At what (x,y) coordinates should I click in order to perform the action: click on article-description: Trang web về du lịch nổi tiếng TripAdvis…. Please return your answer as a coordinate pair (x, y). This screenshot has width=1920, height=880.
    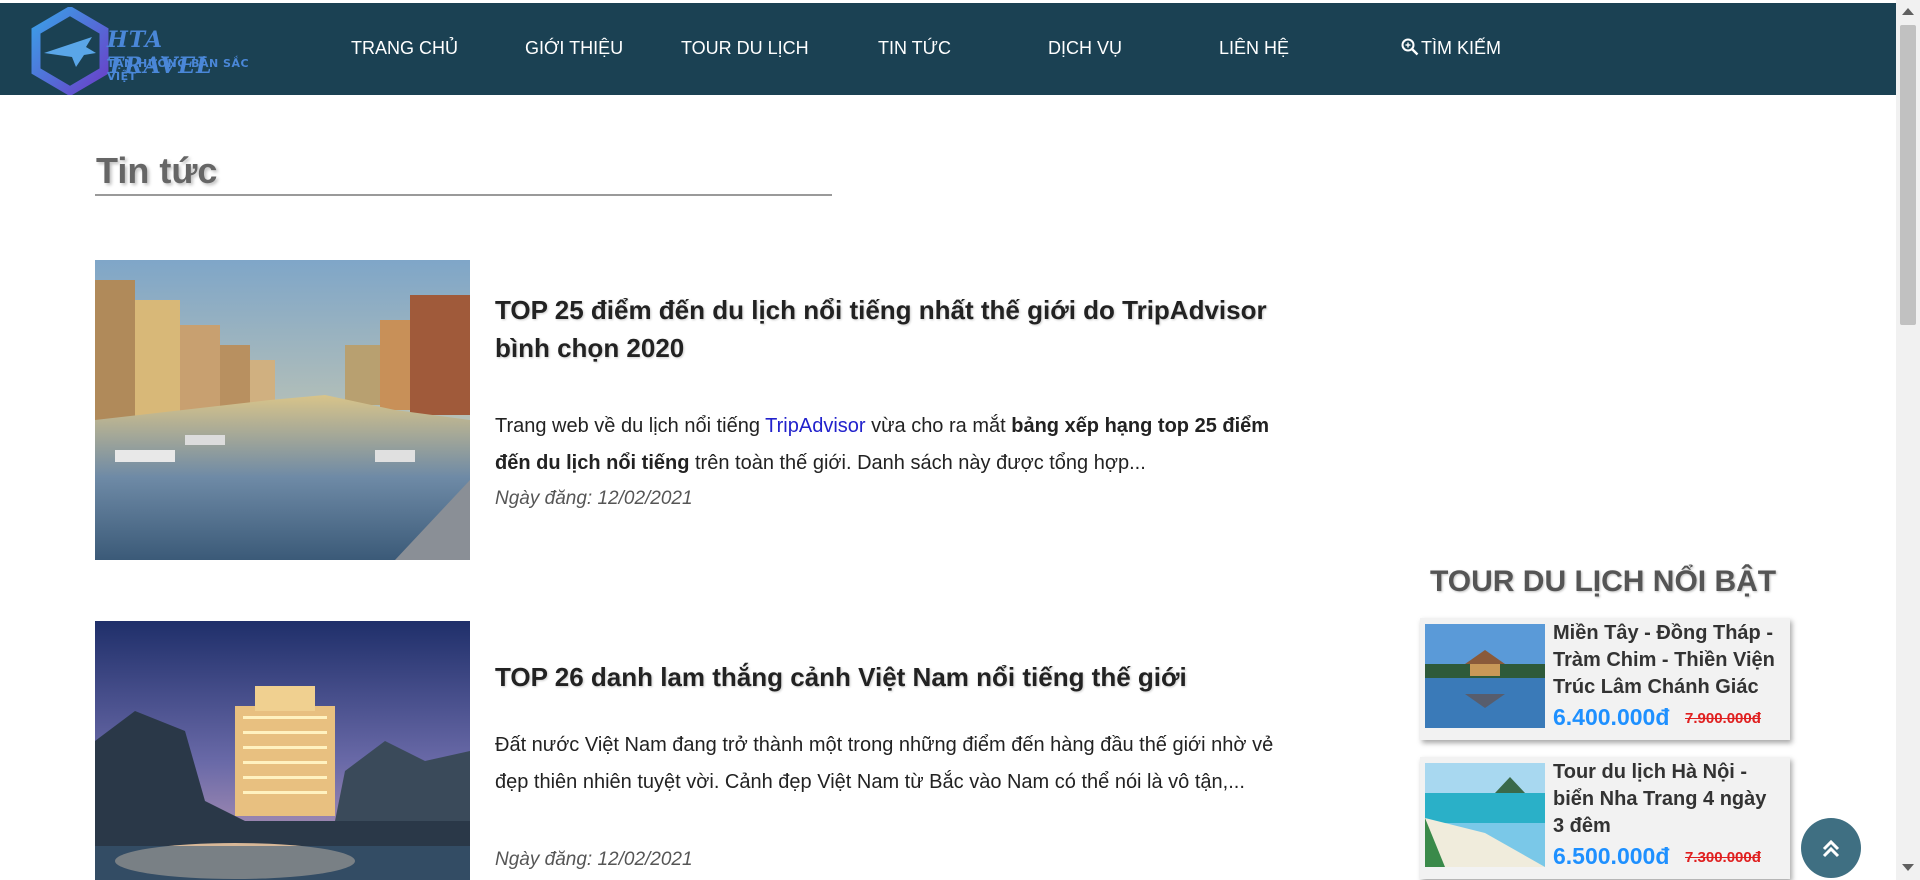
    Looking at the image, I should click on (895, 445).